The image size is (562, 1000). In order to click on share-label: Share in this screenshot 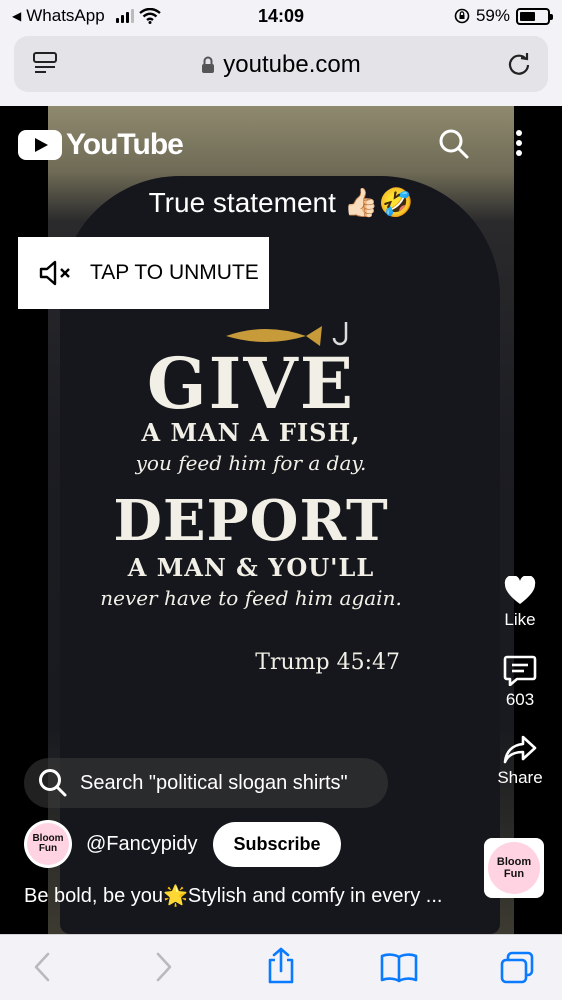, I will do `click(520, 777)`.